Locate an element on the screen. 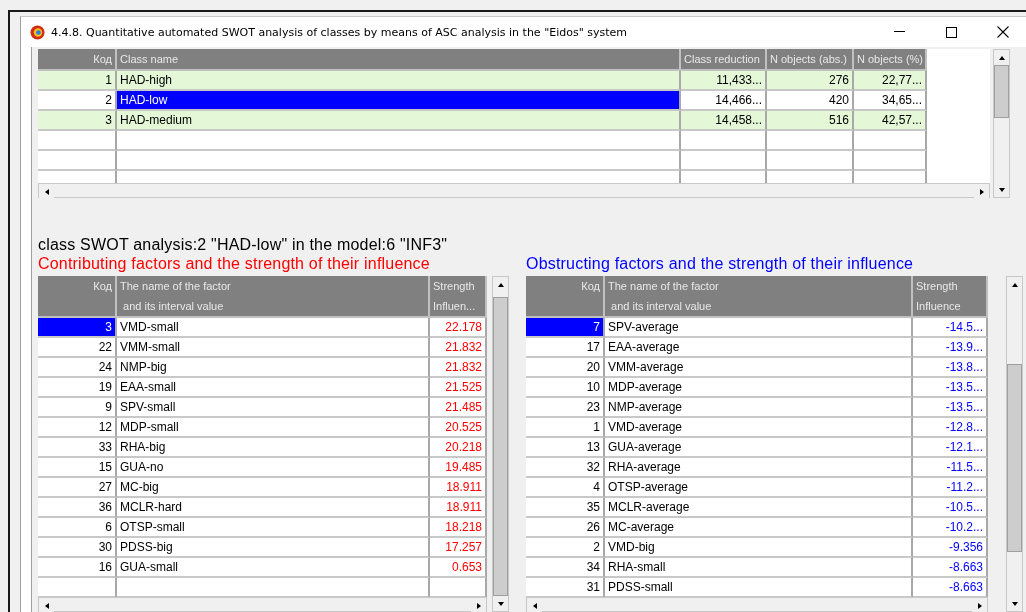  table-cell: MC-big is located at coordinates (273, 488).